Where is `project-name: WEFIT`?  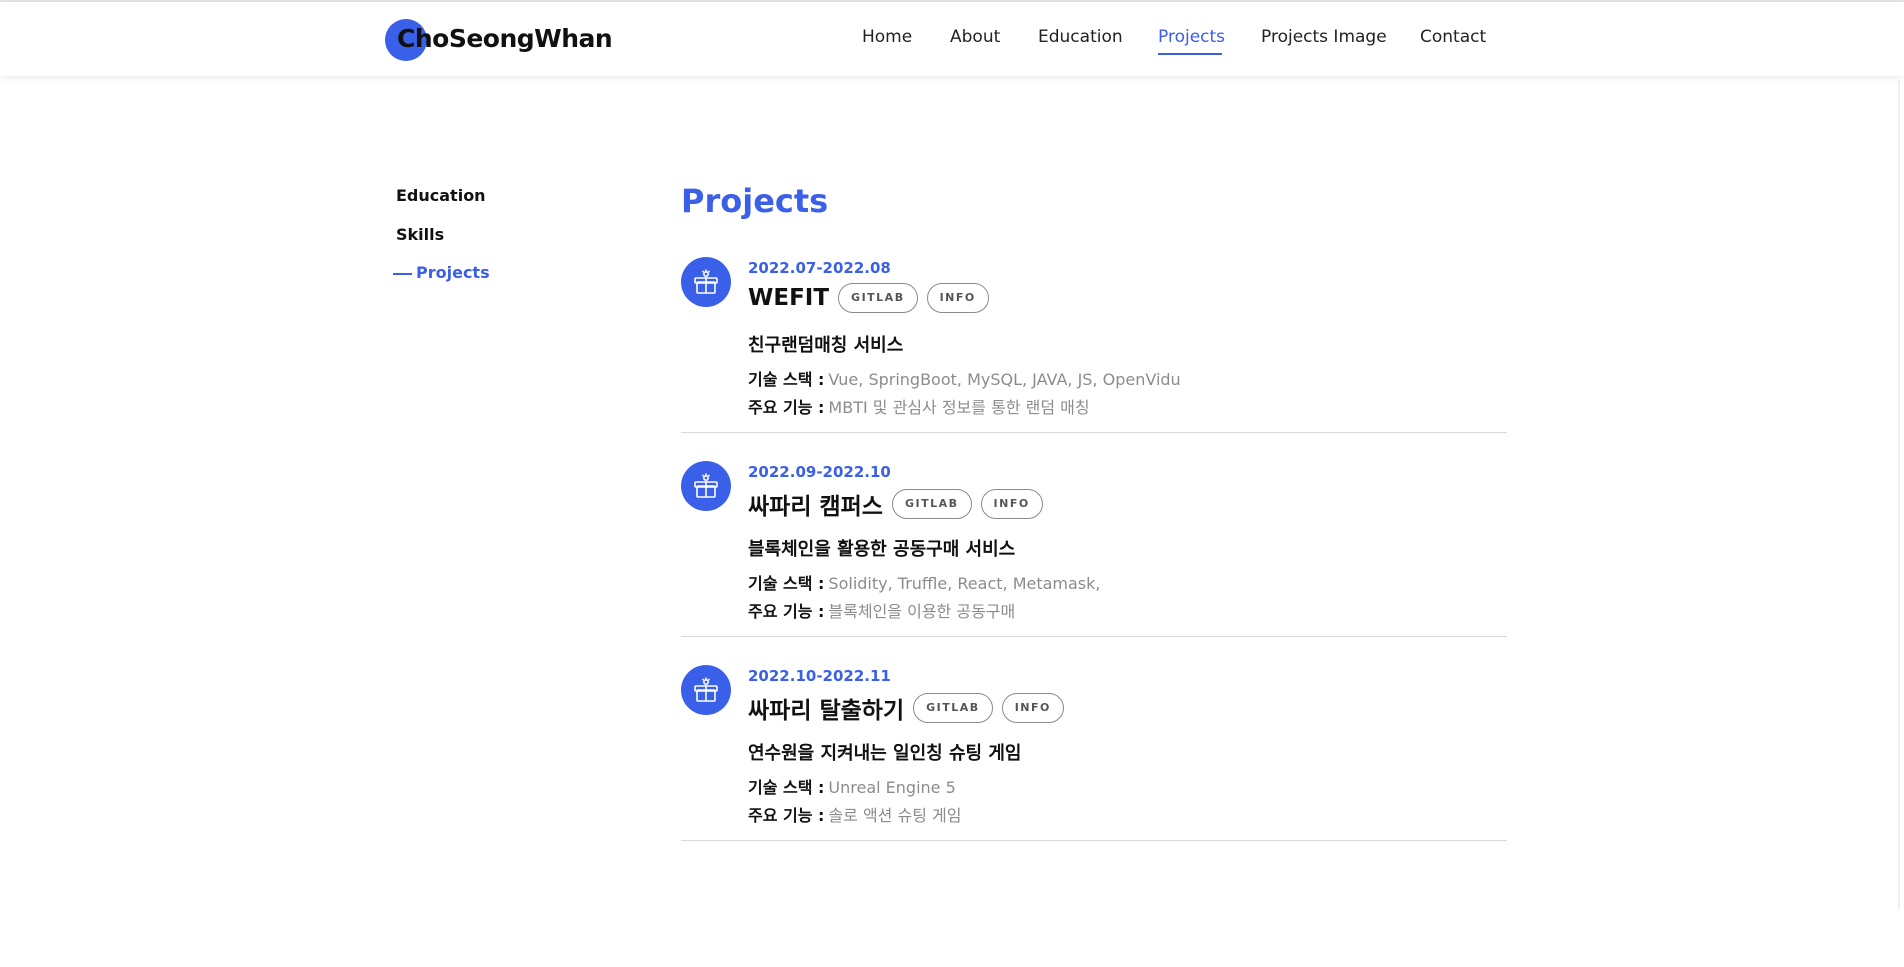
project-name: WEFIT is located at coordinates (789, 298).